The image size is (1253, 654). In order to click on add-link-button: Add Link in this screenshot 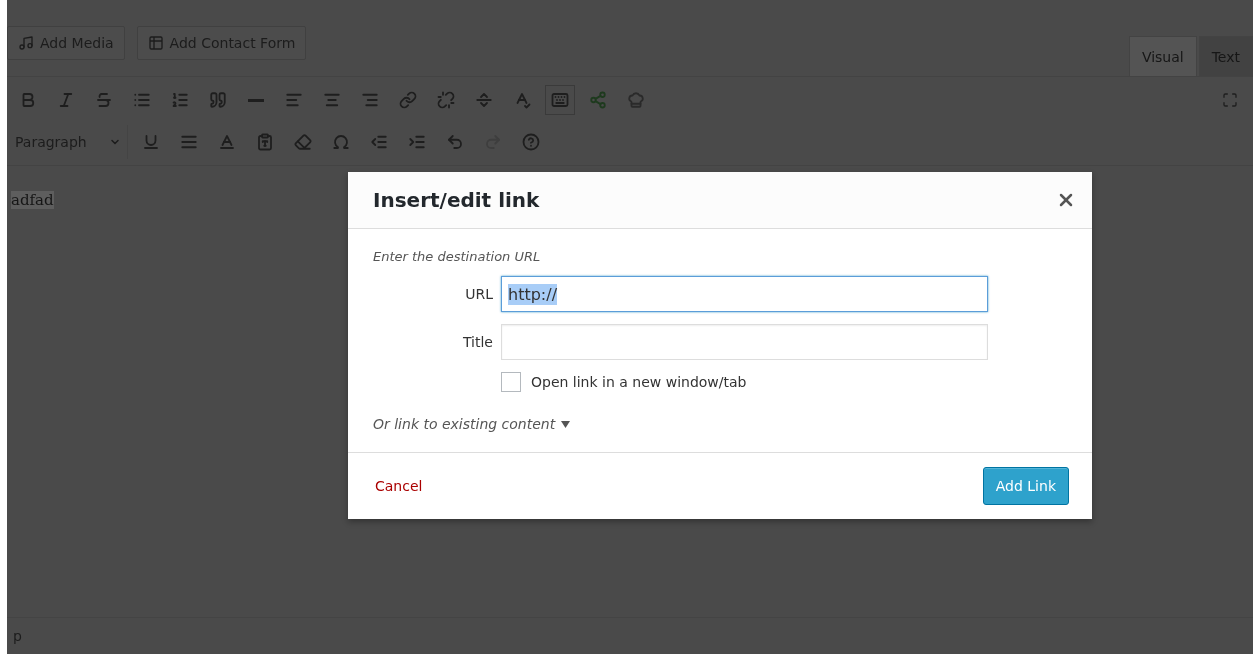, I will do `click(1025, 486)`.